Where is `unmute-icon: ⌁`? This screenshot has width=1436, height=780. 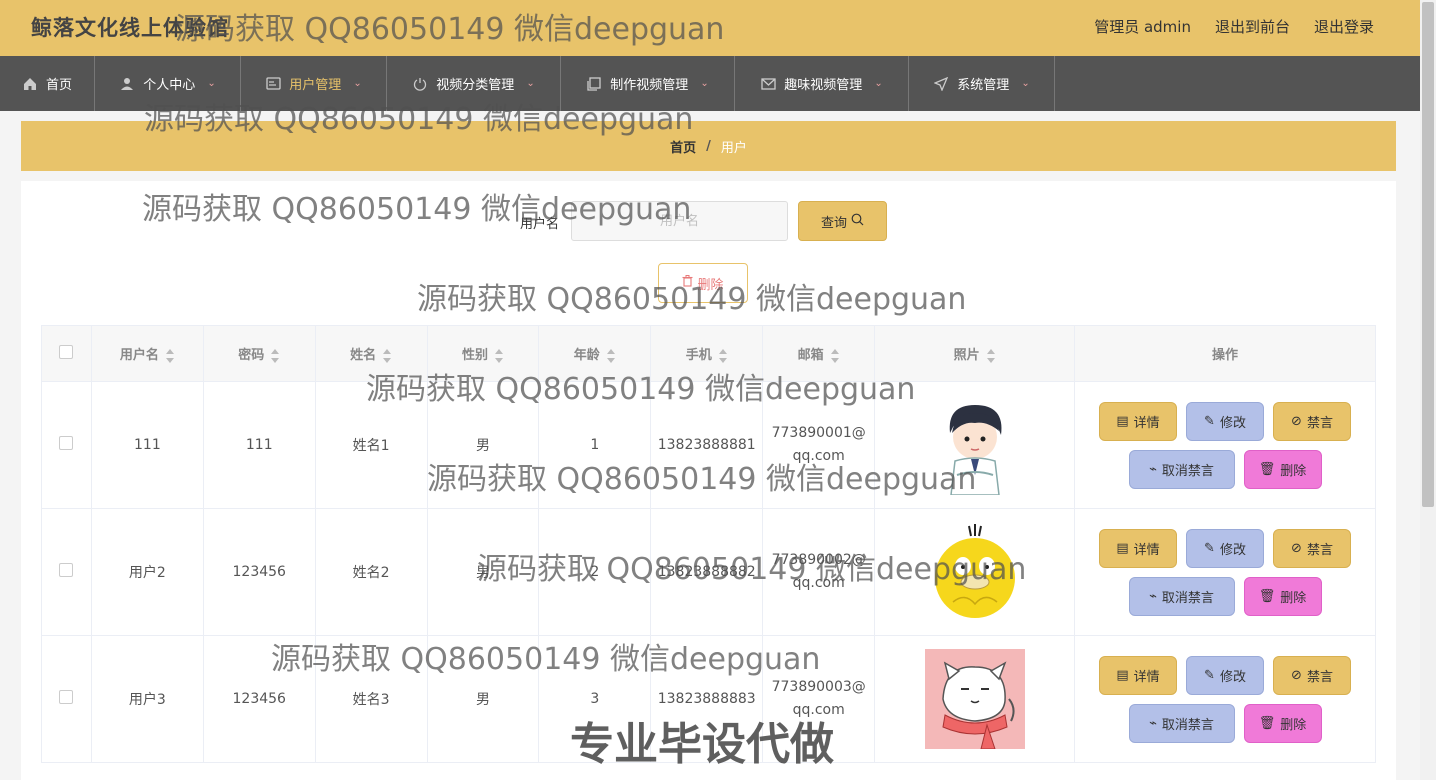 unmute-icon: ⌁ is located at coordinates (1153, 469).